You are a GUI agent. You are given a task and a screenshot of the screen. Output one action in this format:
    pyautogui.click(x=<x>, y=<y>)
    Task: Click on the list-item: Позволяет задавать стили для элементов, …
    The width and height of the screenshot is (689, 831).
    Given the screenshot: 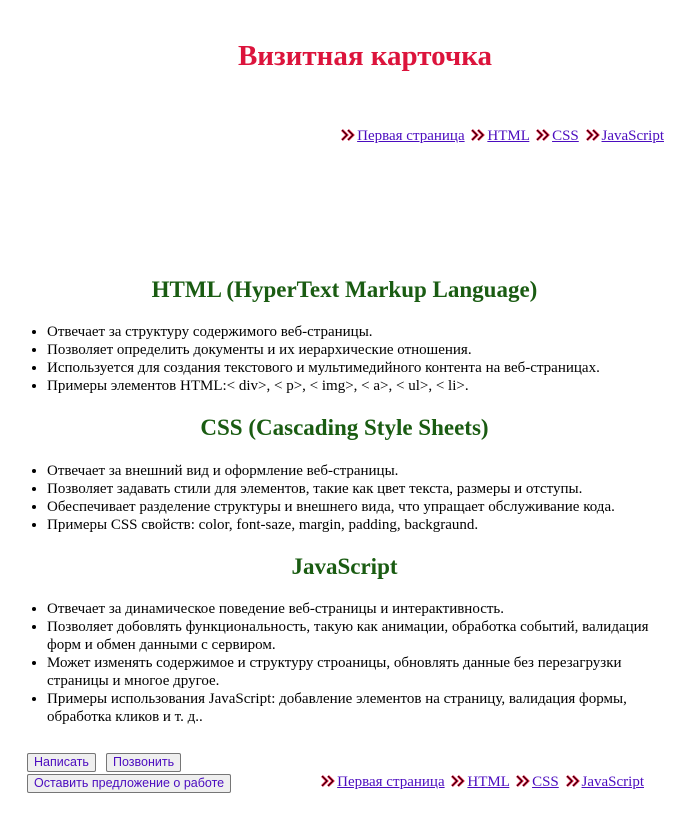 What is the action you would take?
    pyautogui.click(x=358, y=489)
    